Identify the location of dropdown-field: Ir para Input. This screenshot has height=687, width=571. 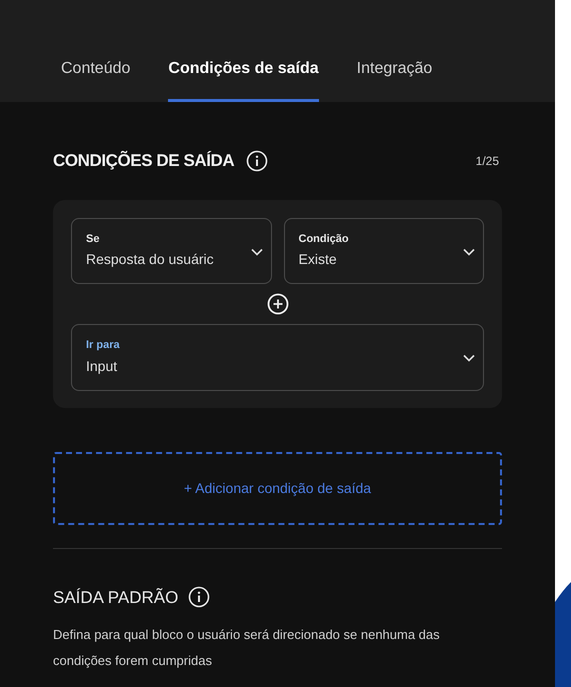
(277, 357).